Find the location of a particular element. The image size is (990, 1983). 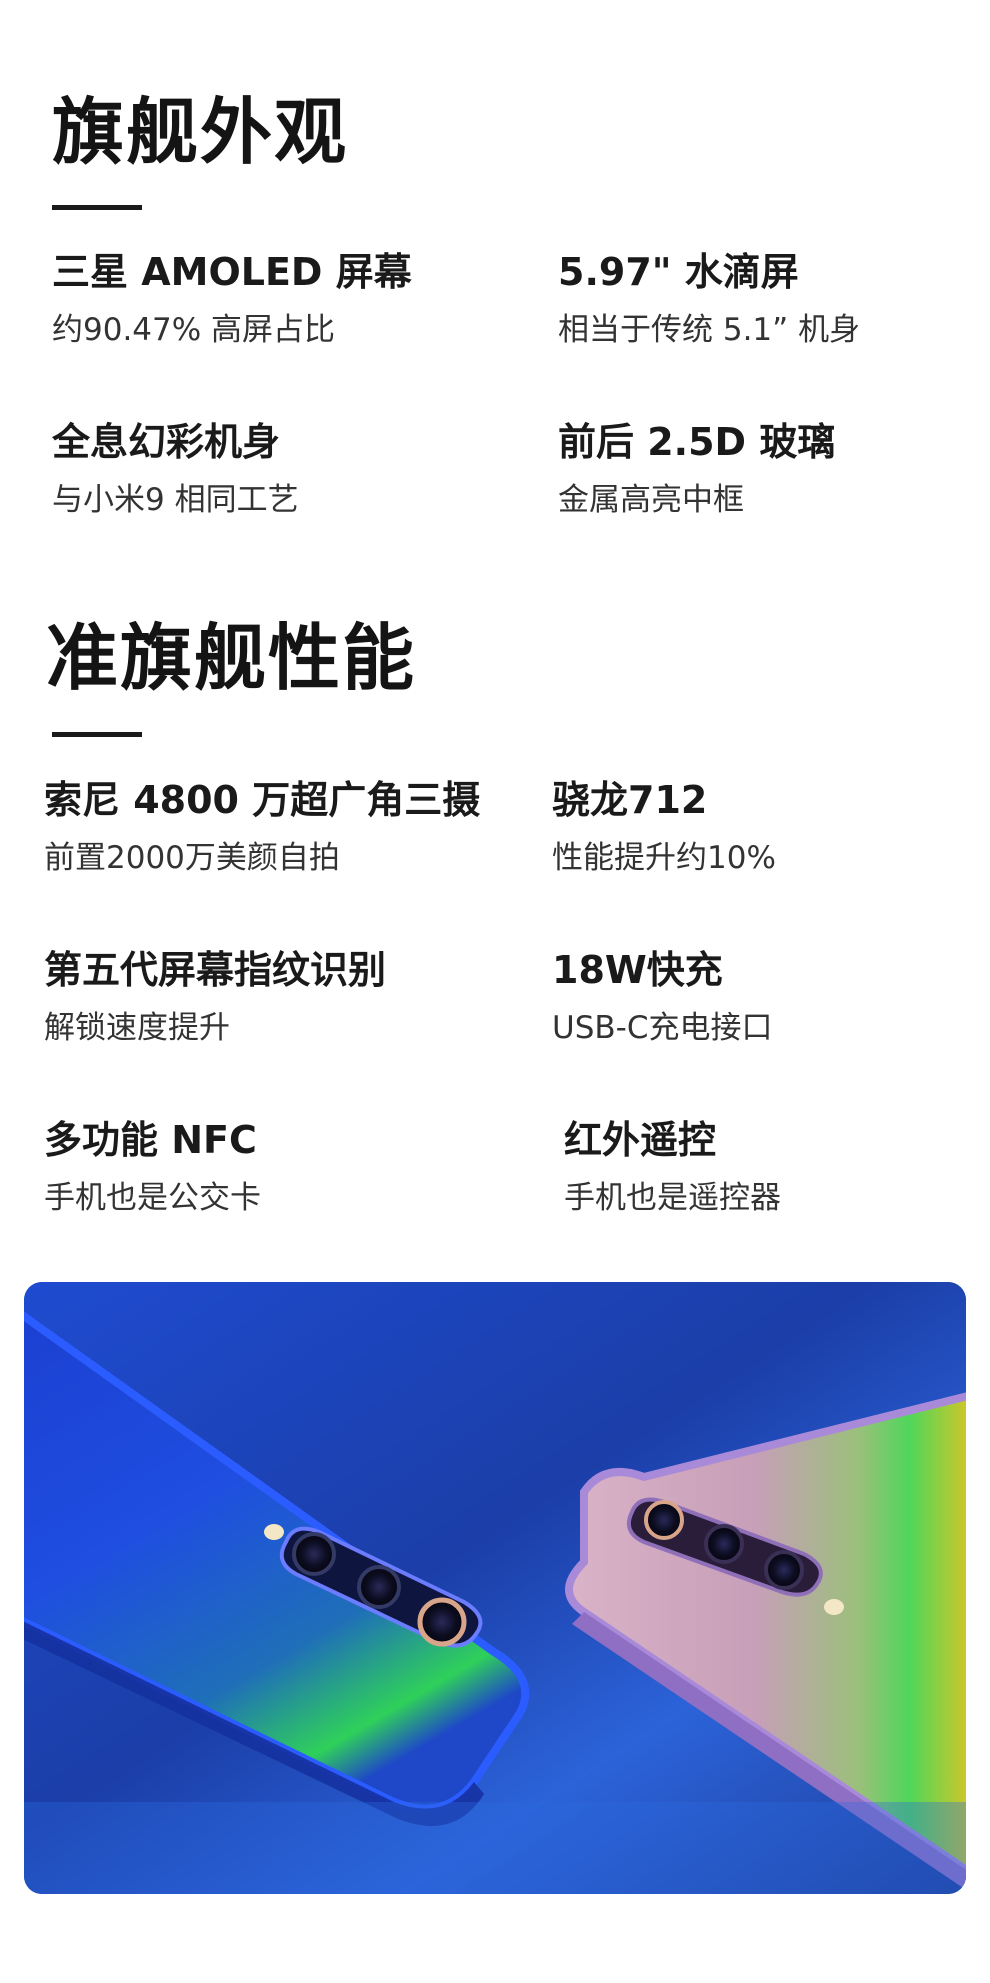

feature-title: 索尼 4800 万超广角三摄 is located at coordinates (262, 800).